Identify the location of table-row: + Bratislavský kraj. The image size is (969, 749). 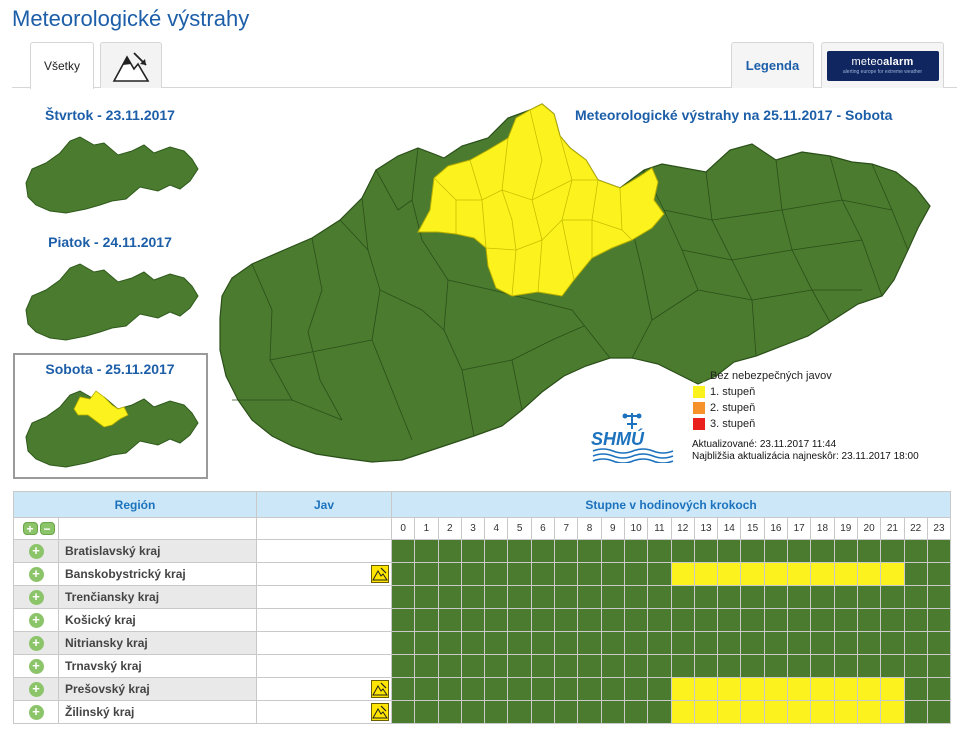
(482, 551).